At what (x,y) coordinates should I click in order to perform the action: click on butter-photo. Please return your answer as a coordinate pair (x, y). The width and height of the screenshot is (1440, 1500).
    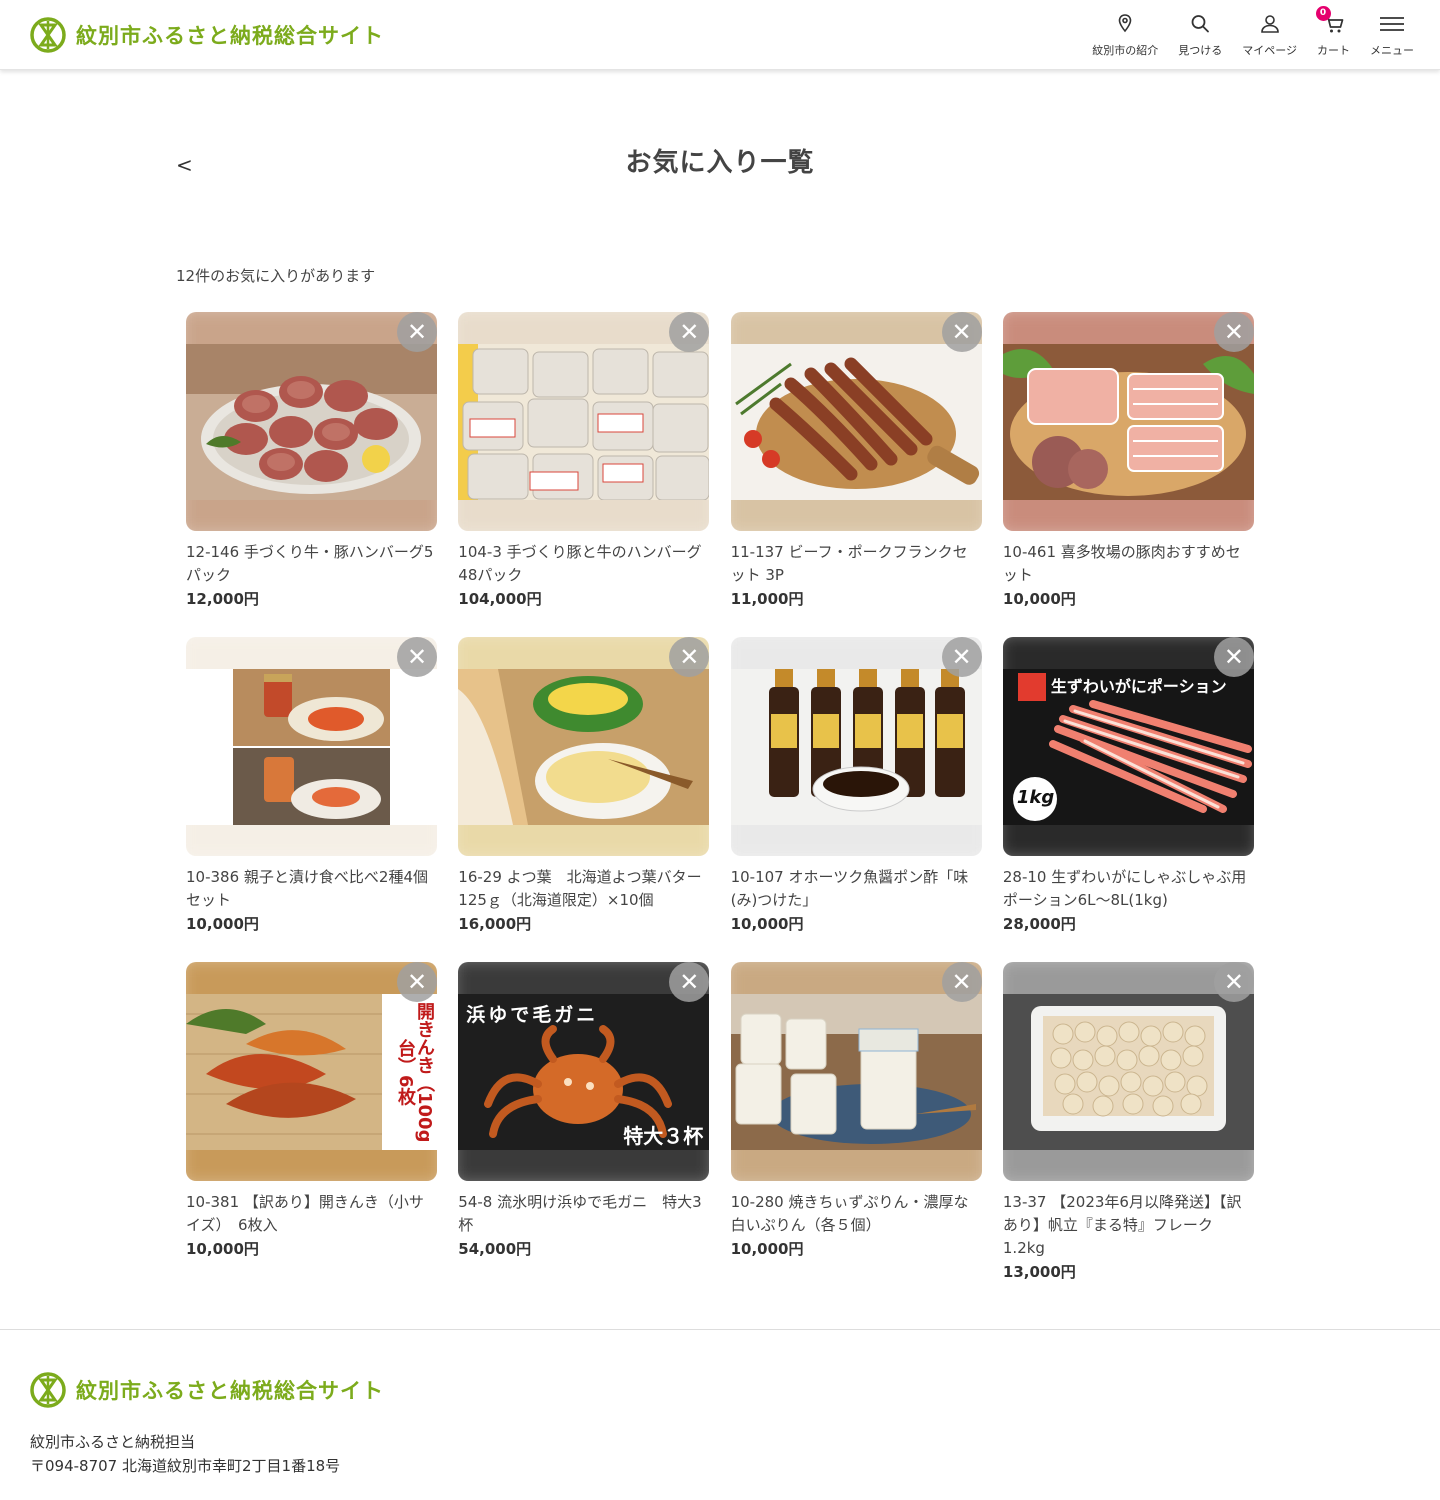
    Looking at the image, I should click on (584, 747).